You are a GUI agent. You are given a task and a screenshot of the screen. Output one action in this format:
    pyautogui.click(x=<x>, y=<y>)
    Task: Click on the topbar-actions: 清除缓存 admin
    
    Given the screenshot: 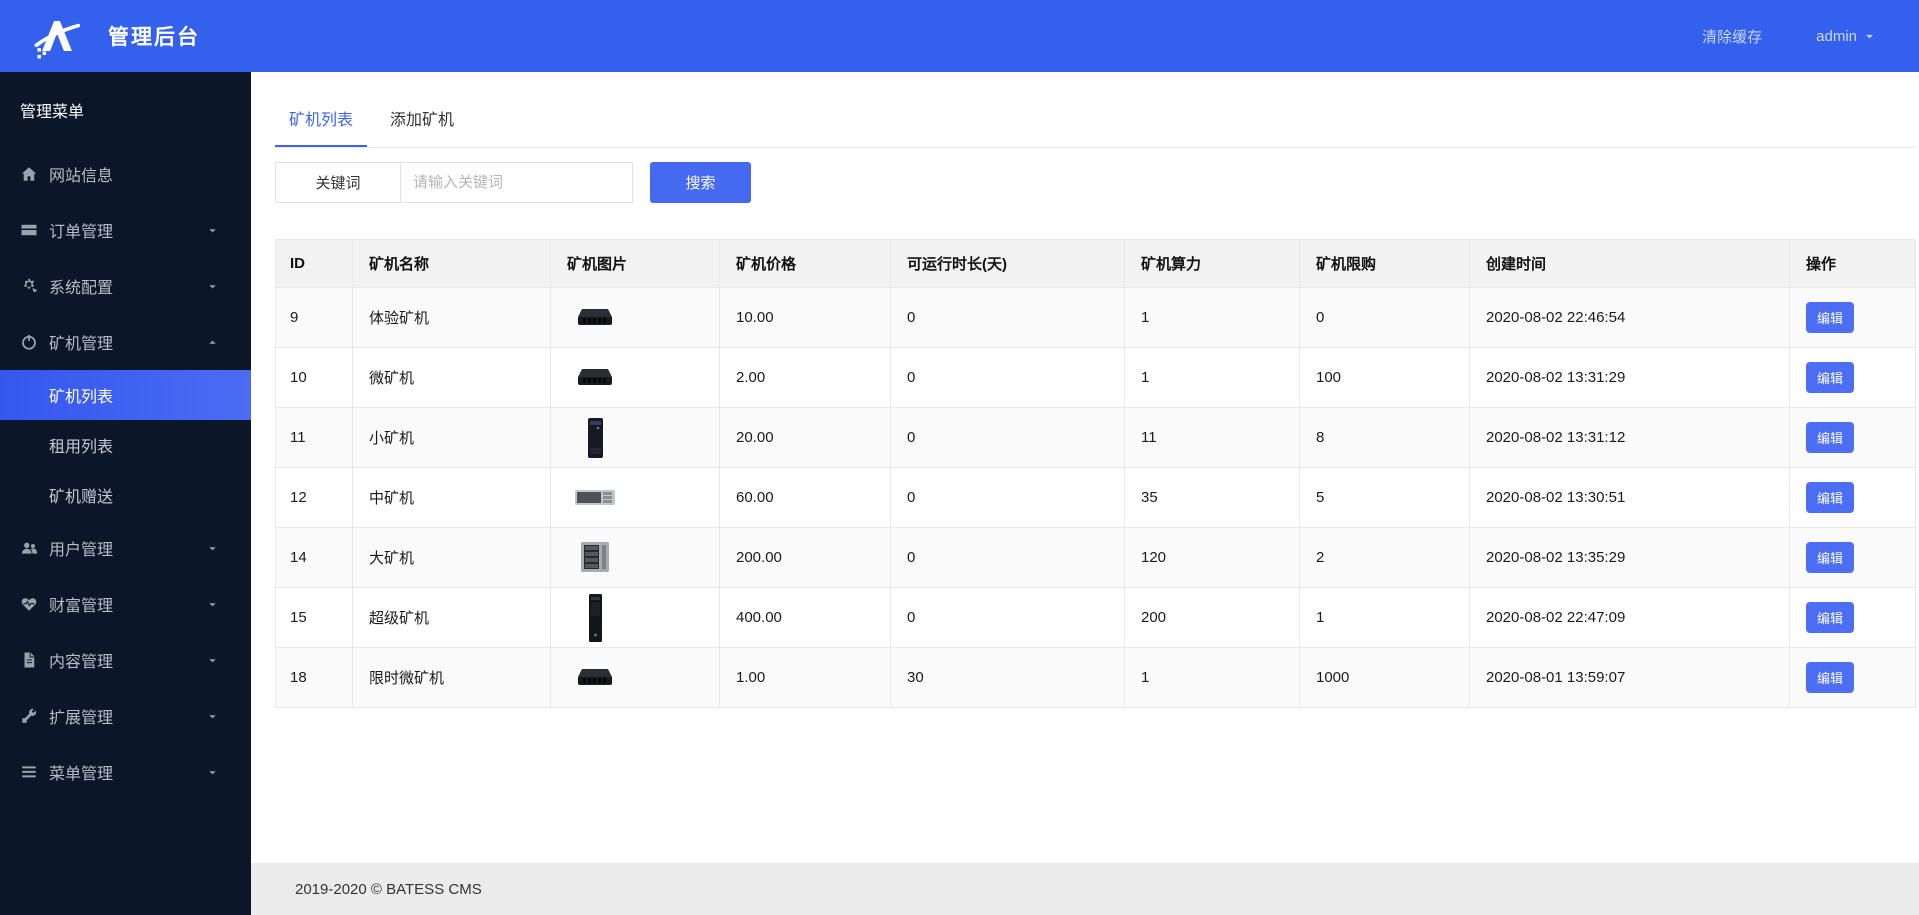 What is the action you would take?
    pyautogui.click(x=1810, y=36)
    